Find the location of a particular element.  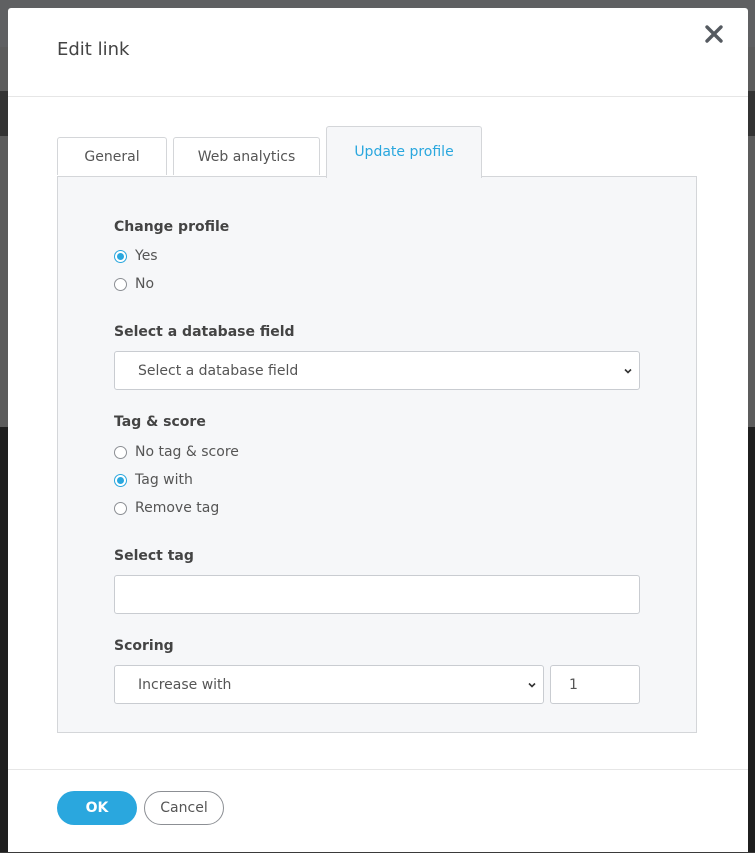

dialog-header: Edit link is located at coordinates (378, 52).